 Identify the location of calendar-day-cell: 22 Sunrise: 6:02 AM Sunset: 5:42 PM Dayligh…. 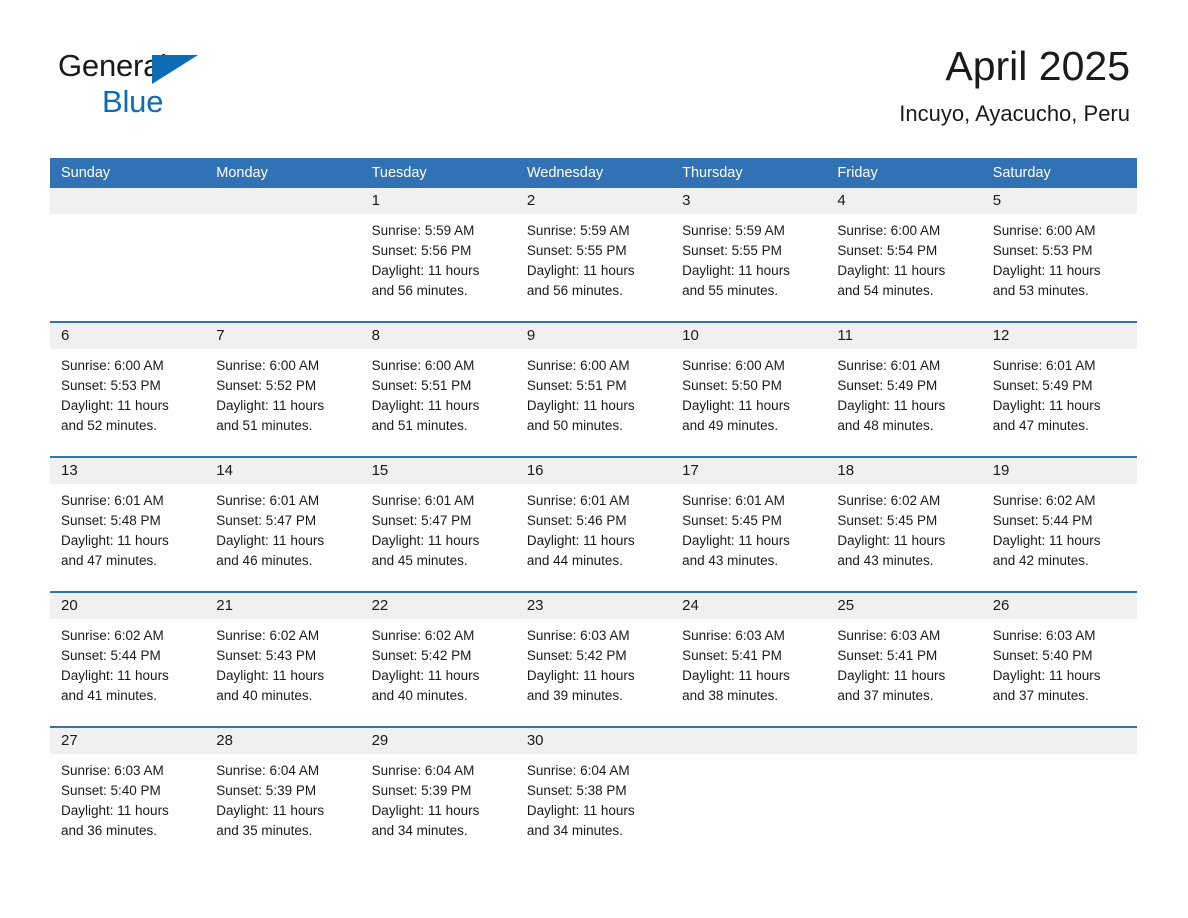
(438, 655).